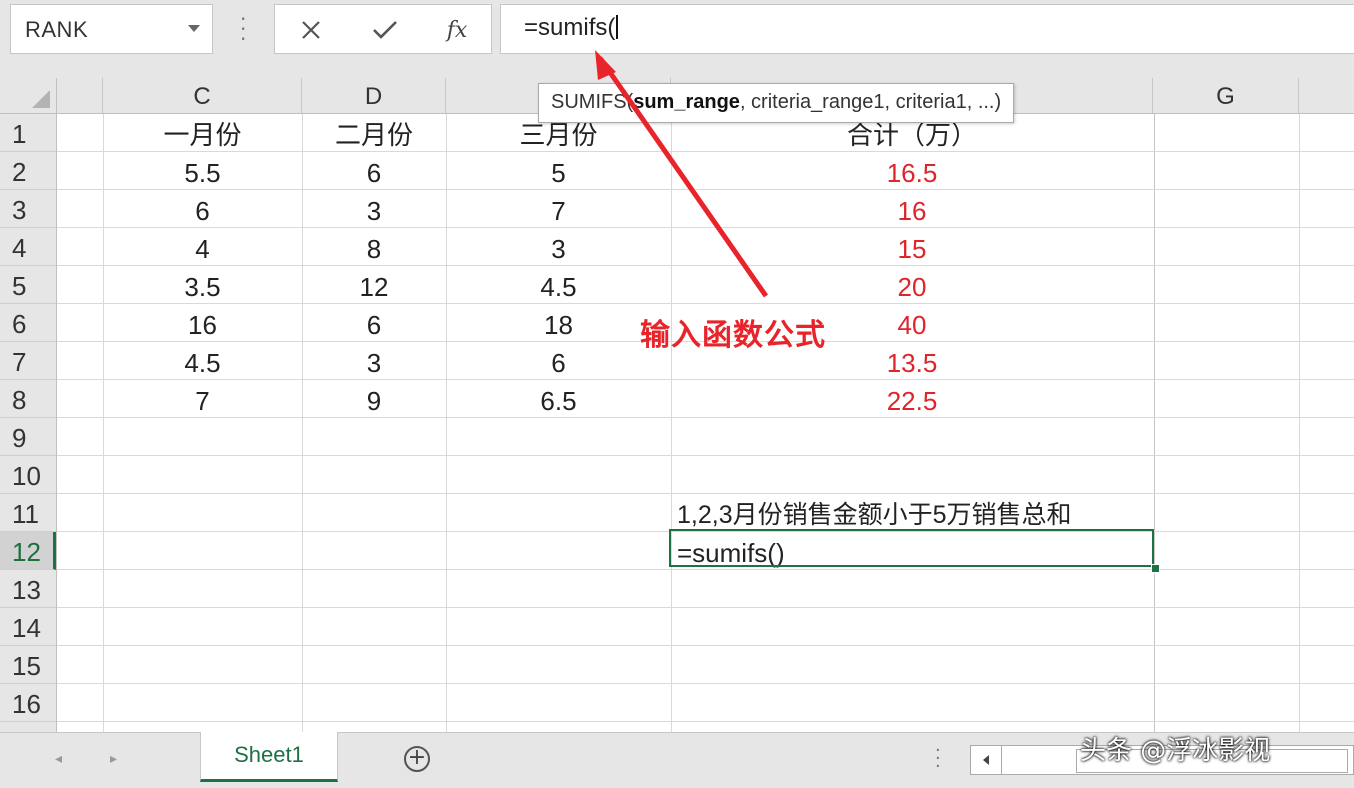  Describe the element at coordinates (558, 399) in the screenshot. I see `table-cell: 6.5` at that location.